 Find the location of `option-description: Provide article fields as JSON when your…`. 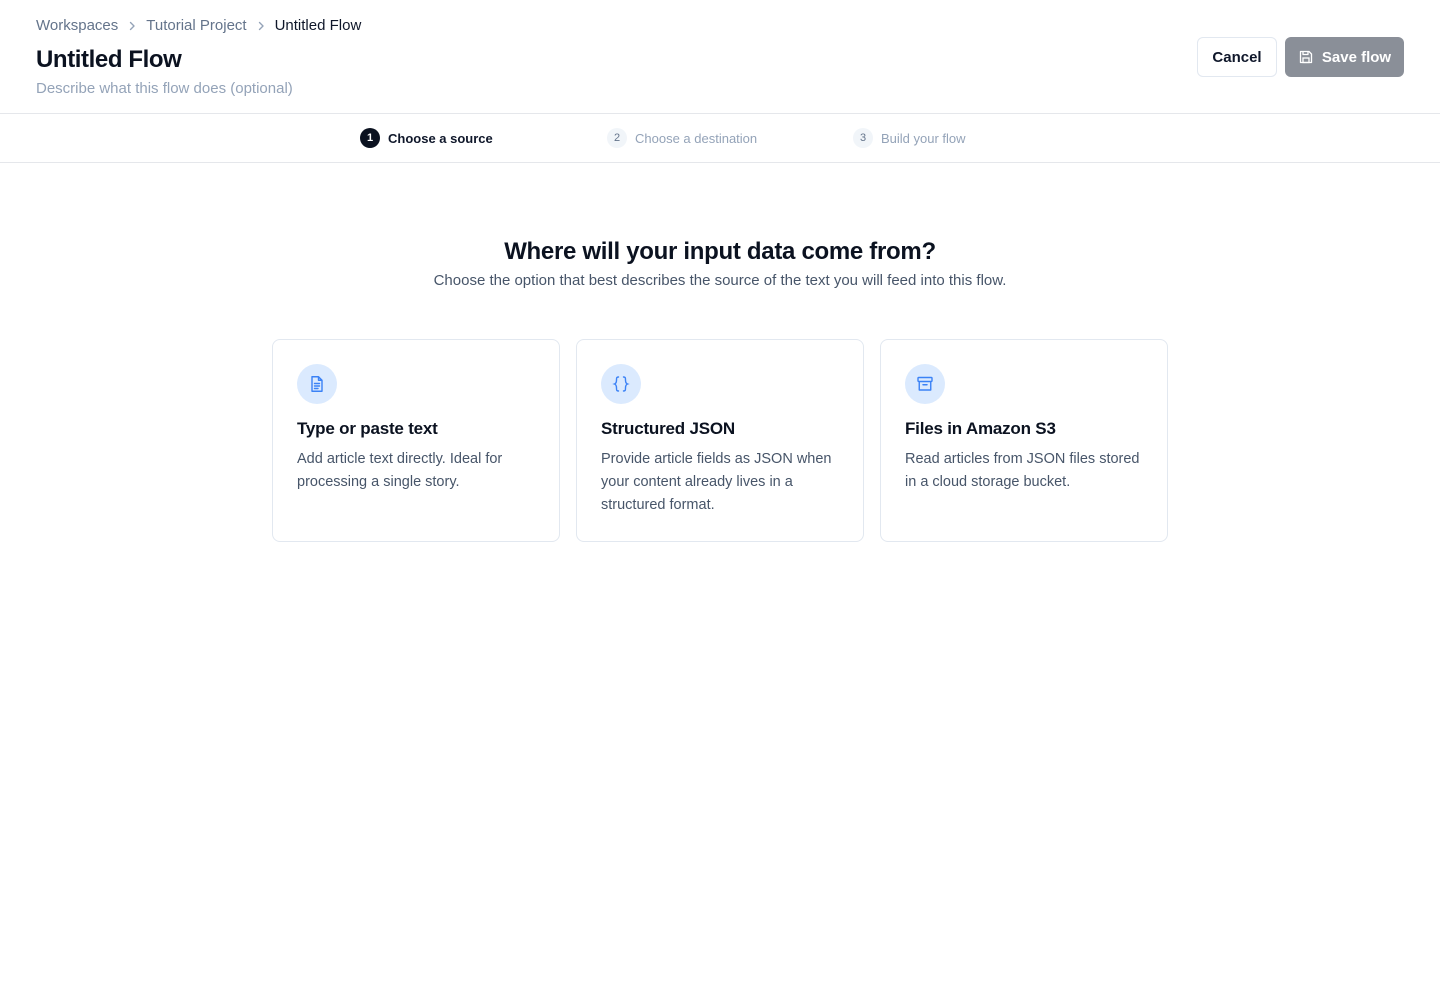

option-description: Provide article fields as JSON when your… is located at coordinates (716, 482).